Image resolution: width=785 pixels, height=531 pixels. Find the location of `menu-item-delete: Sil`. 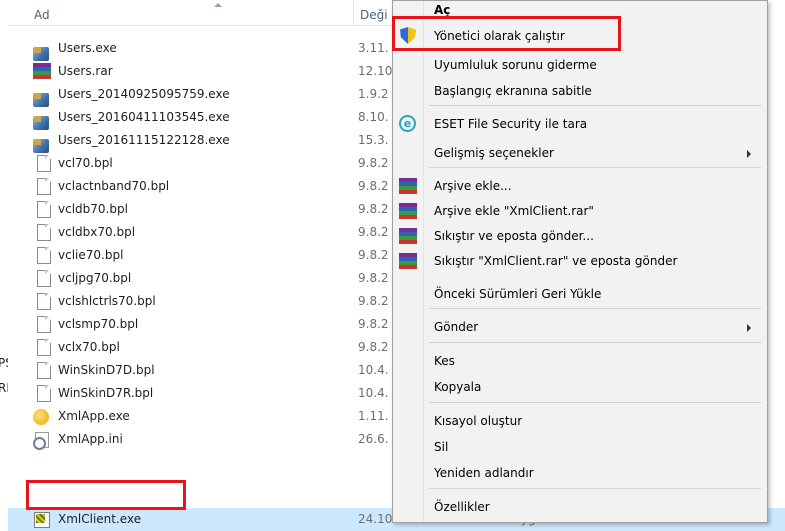

menu-item-delete: Sil is located at coordinates (580, 447).